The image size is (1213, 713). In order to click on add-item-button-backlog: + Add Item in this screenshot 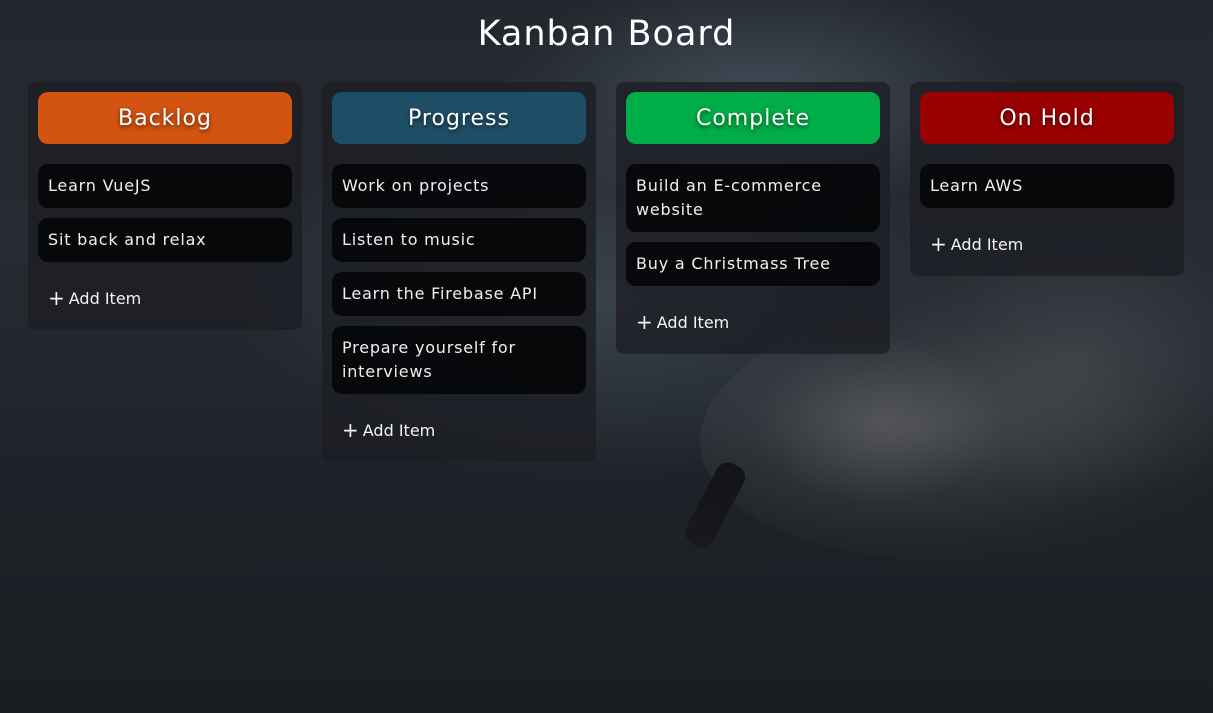, I will do `click(165, 298)`.